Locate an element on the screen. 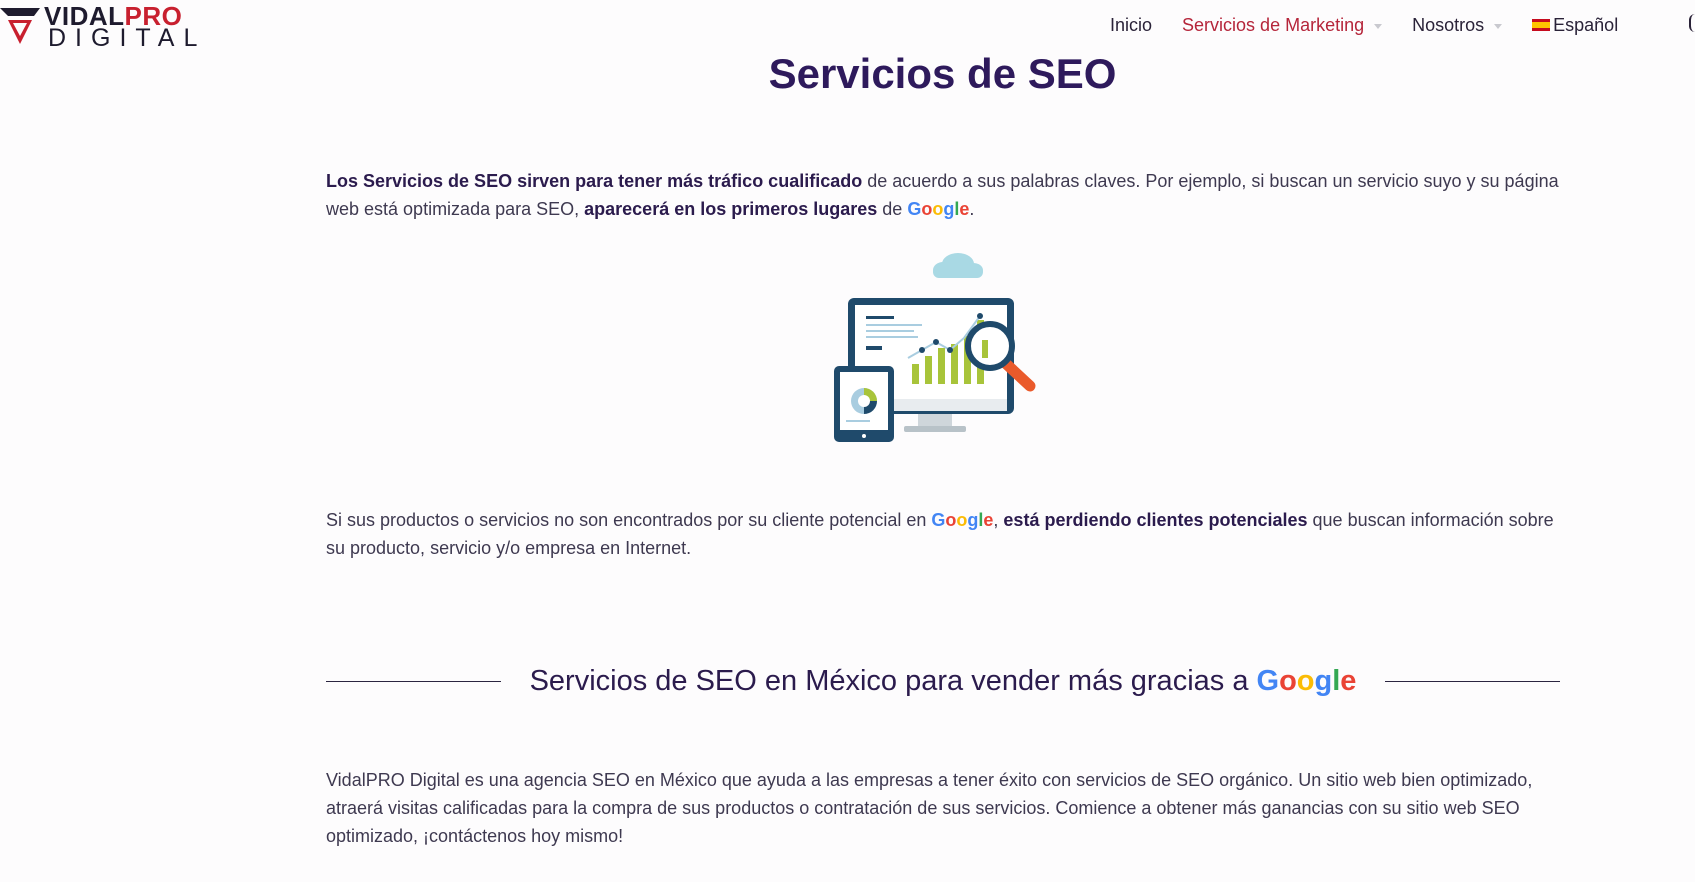 This screenshot has height=882, width=1695. second-bold: está perdiendo clientes potenciales is located at coordinates (1155, 520).